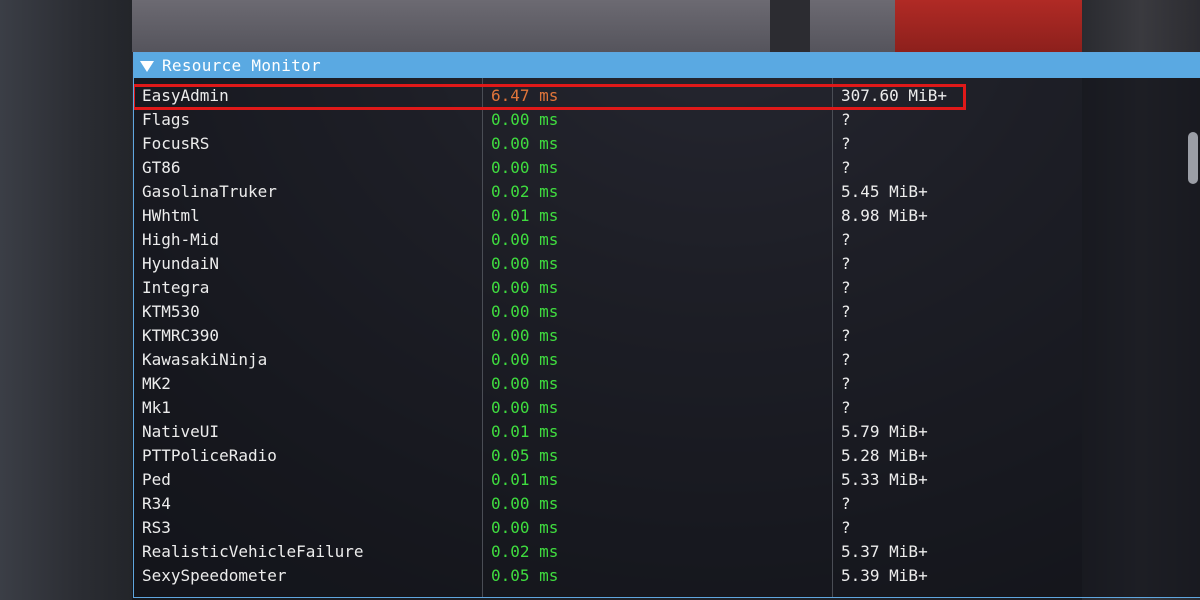  What do you see at coordinates (654, 528) in the screenshot?
I see `table-row: RS3 0.00 ms ?` at bounding box center [654, 528].